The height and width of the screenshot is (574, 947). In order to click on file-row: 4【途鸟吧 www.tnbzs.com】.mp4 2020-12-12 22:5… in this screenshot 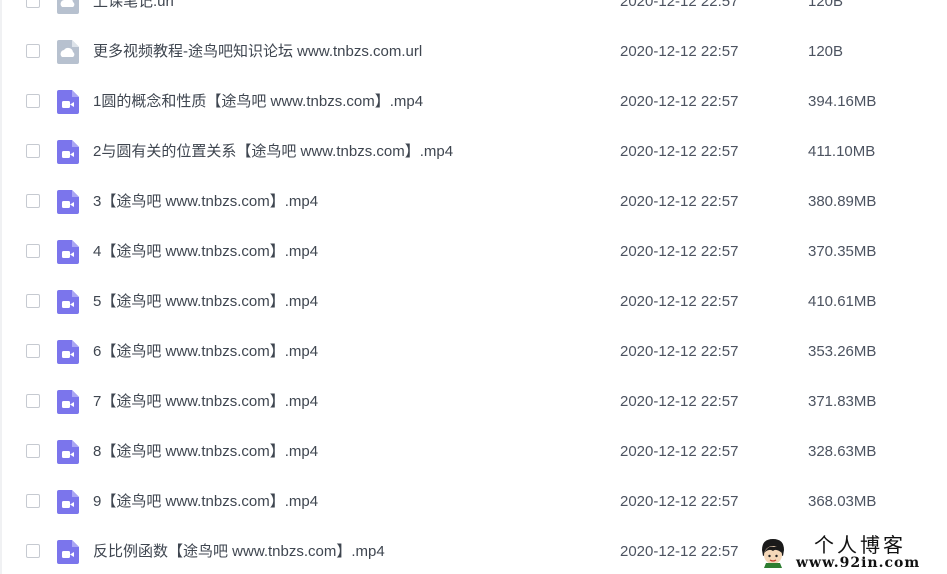, I will do `click(473, 252)`.